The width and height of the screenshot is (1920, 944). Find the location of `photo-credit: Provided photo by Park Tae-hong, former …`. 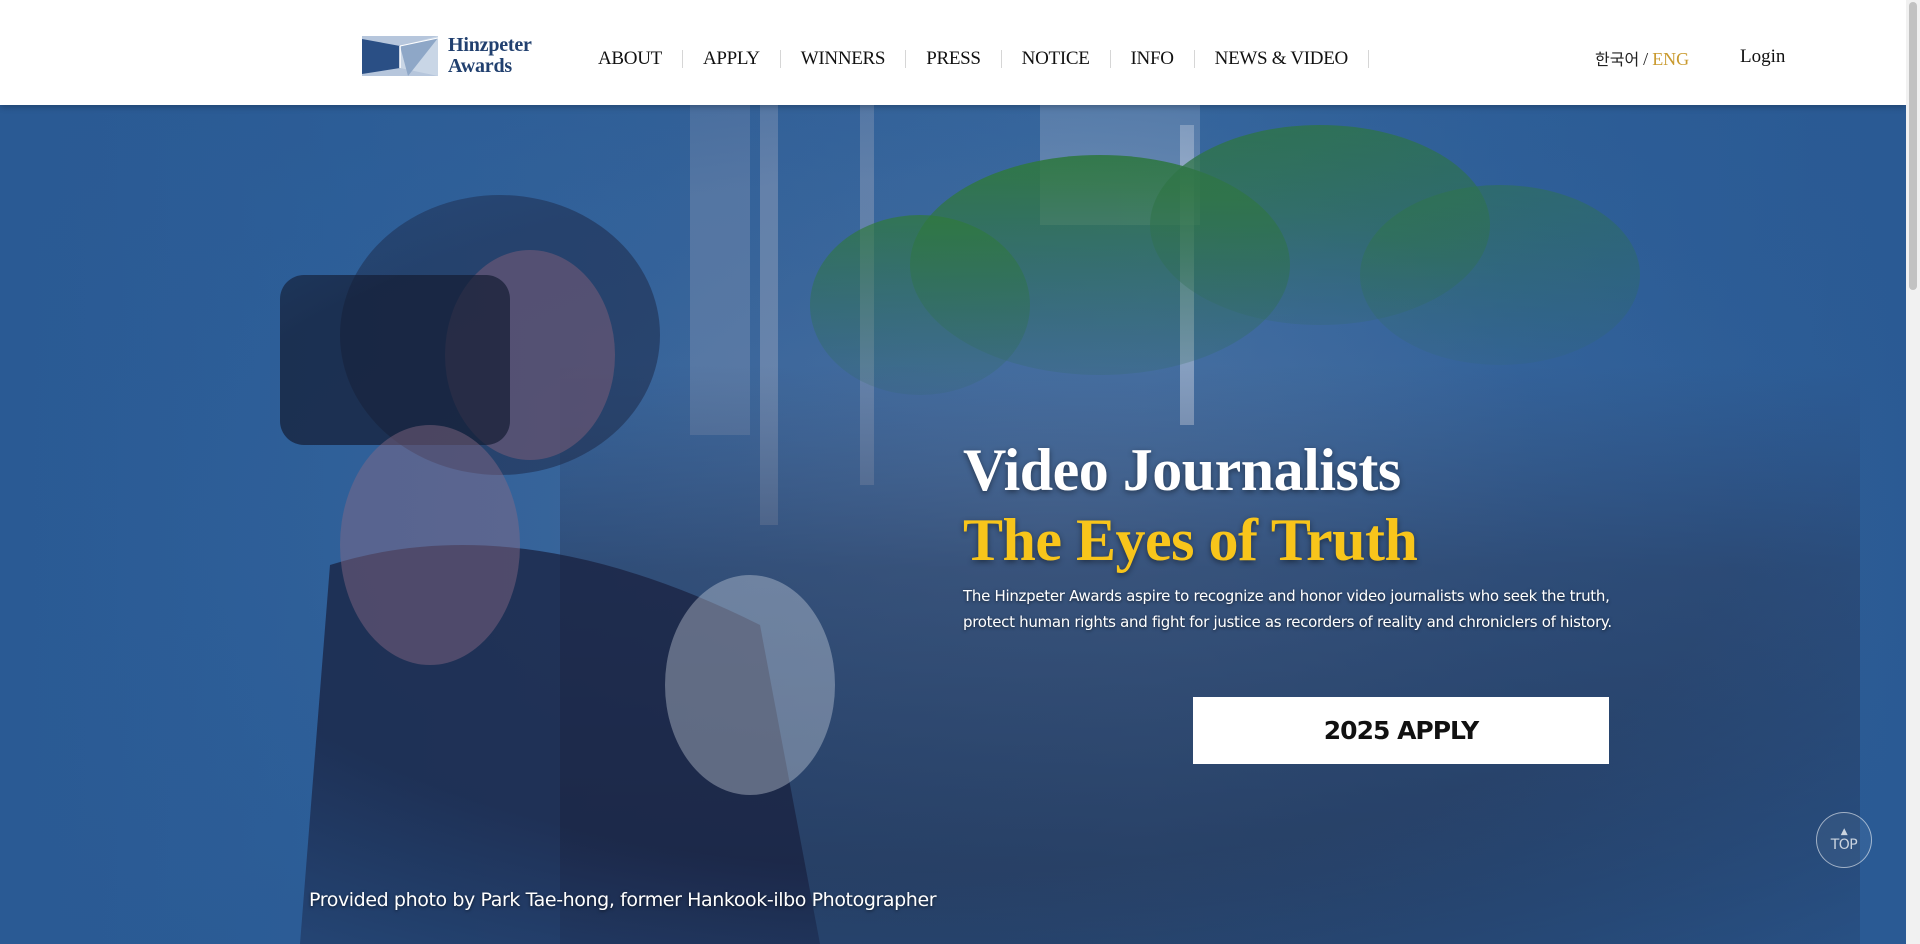

photo-credit: Provided photo by Park Tae-hong, former … is located at coordinates (623, 900).